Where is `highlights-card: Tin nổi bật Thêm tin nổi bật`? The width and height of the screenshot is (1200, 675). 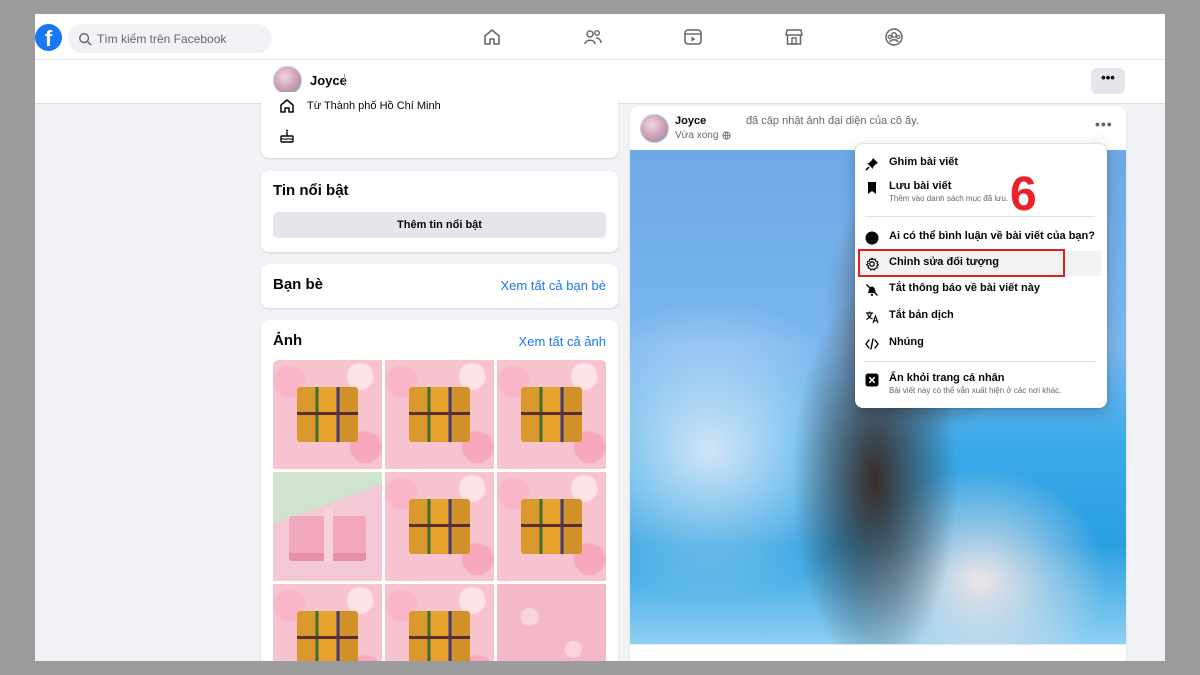 highlights-card: Tin nổi bật Thêm tin nổi bật is located at coordinates (439, 211).